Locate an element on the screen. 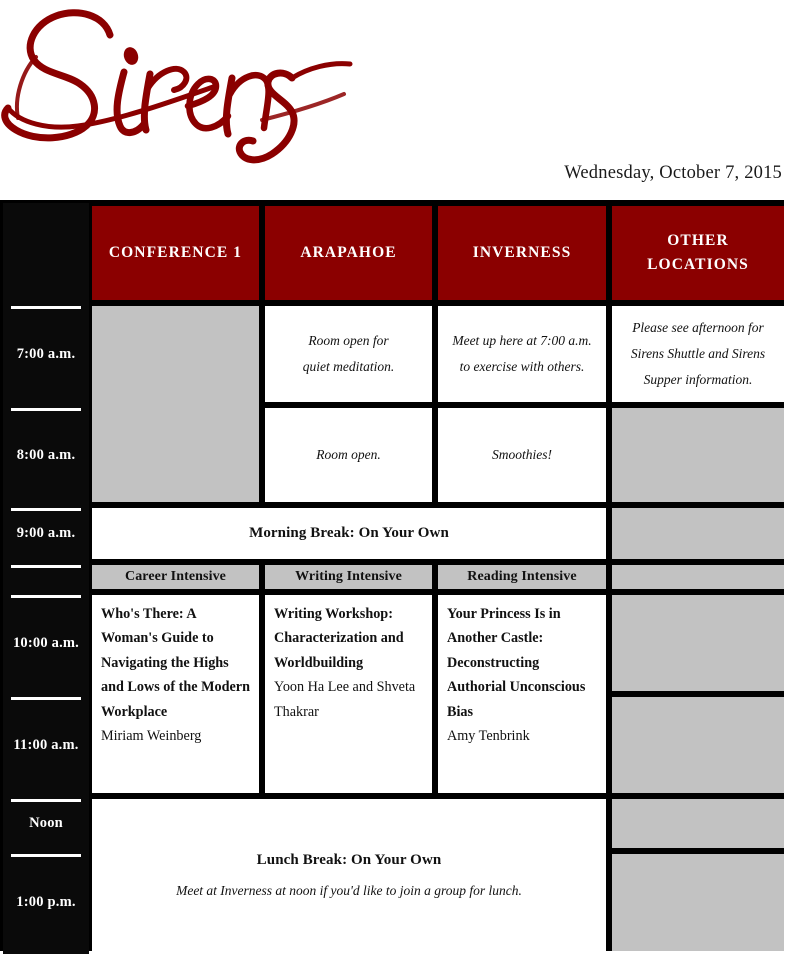 This screenshot has height=954, width=800. track-label-text: Career Intensive is located at coordinates (175, 576).